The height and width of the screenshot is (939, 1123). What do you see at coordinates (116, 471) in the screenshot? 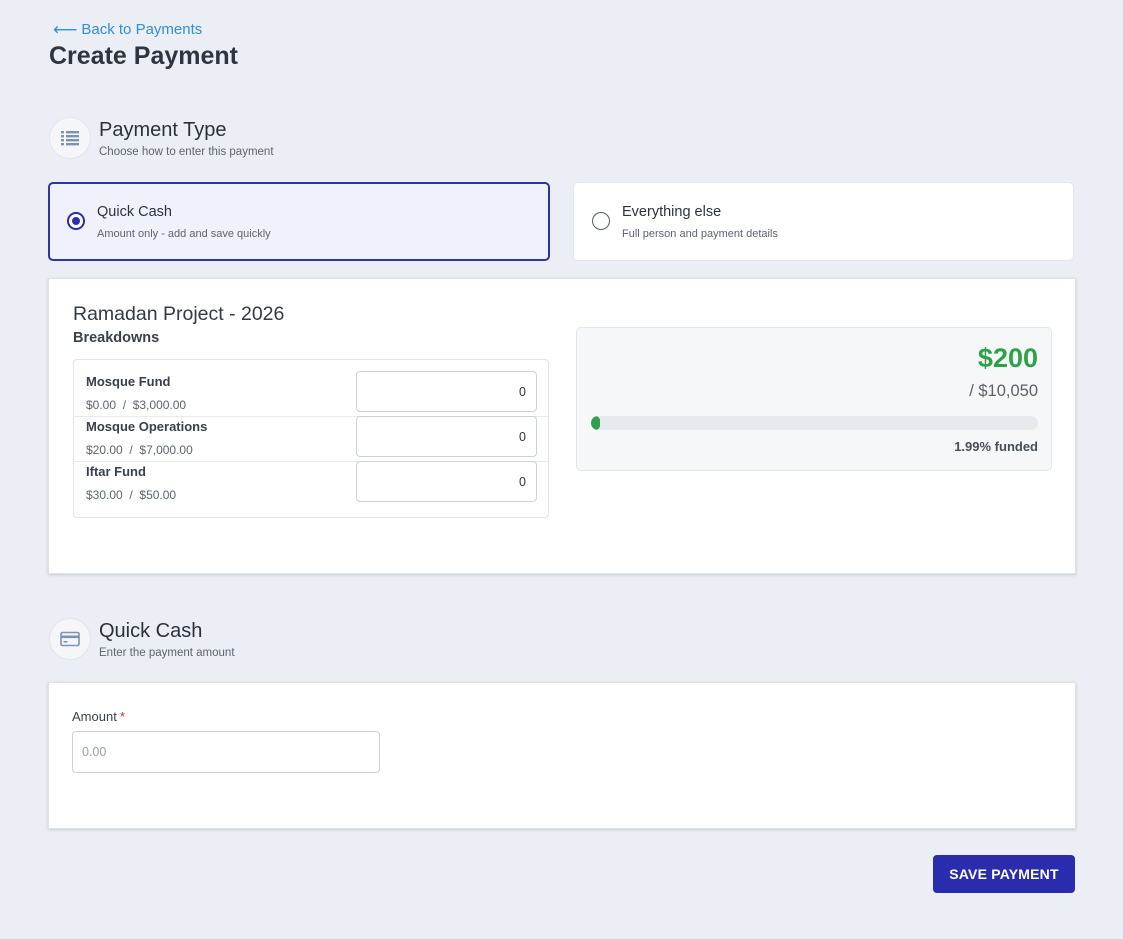
I see `breakdown-name: Iftar Fund` at bounding box center [116, 471].